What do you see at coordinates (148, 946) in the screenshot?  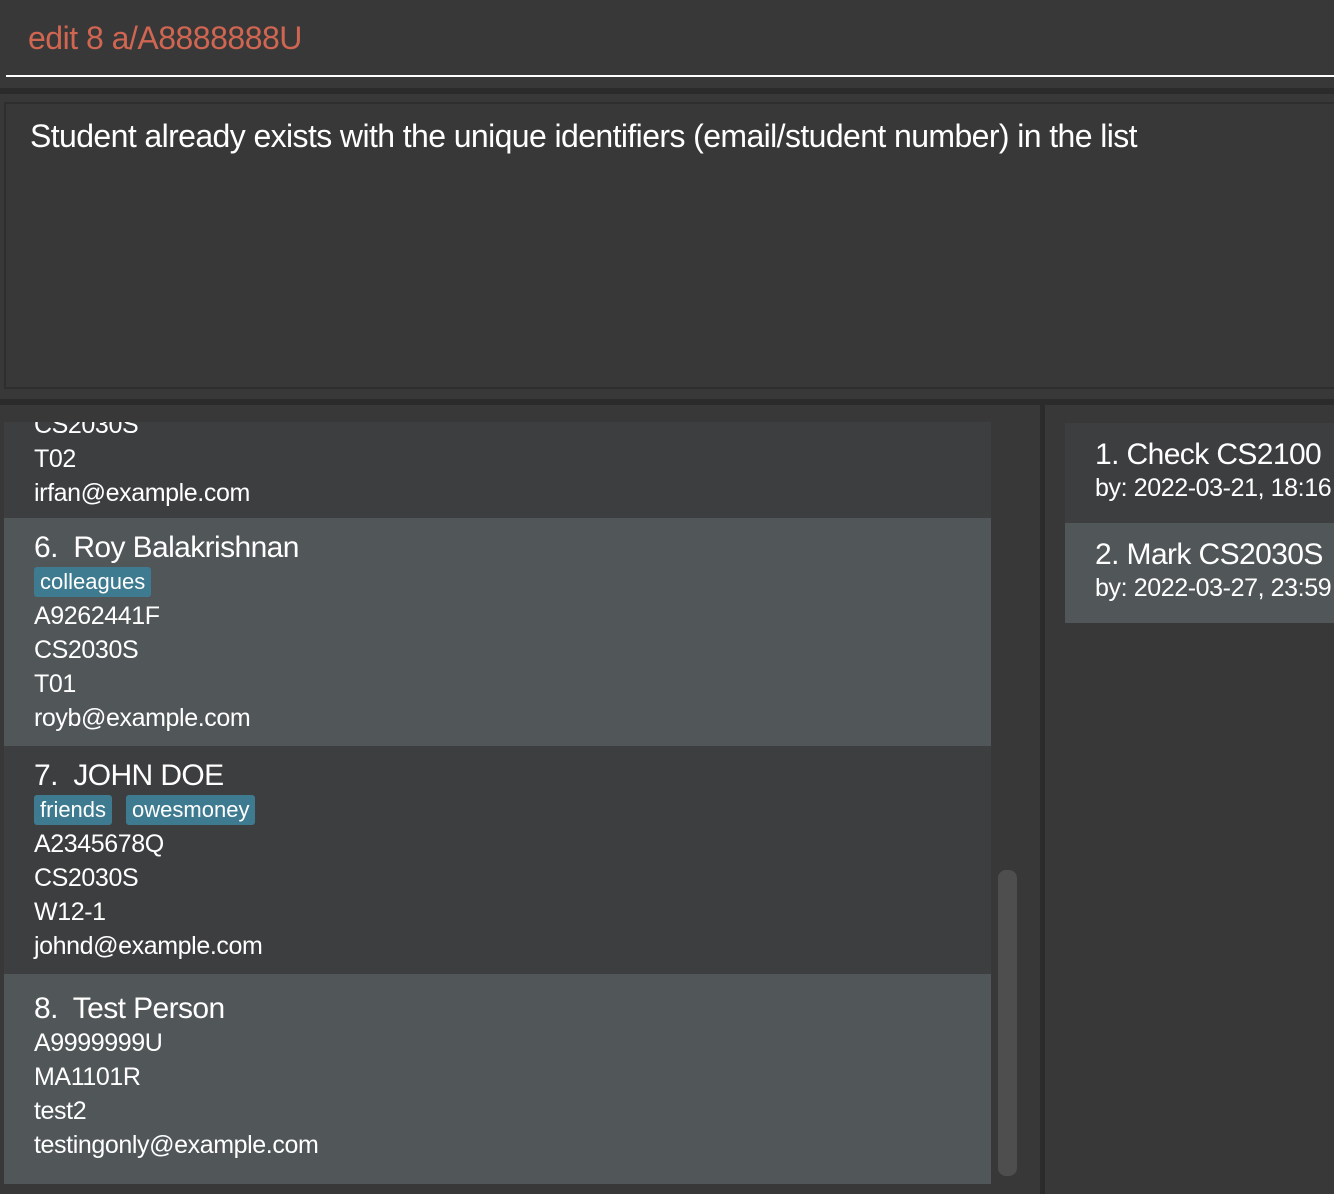 I see `student-email: johnd@example.com` at bounding box center [148, 946].